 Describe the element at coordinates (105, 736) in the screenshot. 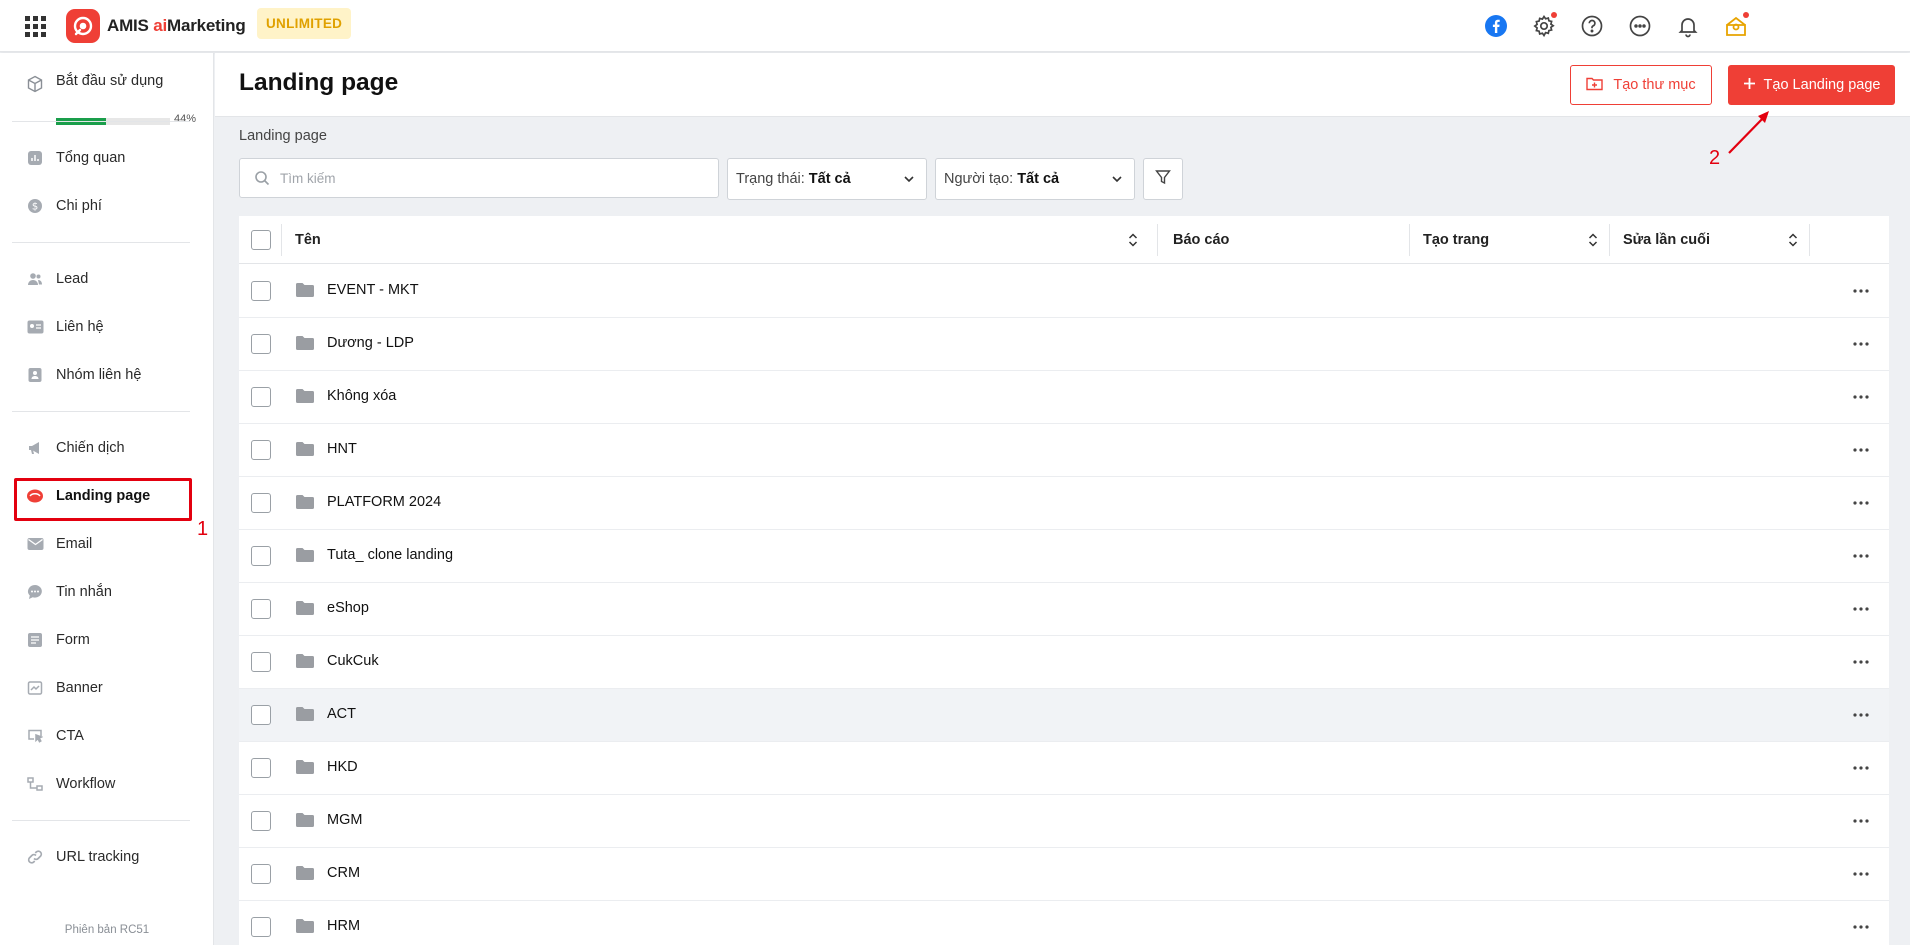

I see `sidebar-item-cta: CTA` at that location.